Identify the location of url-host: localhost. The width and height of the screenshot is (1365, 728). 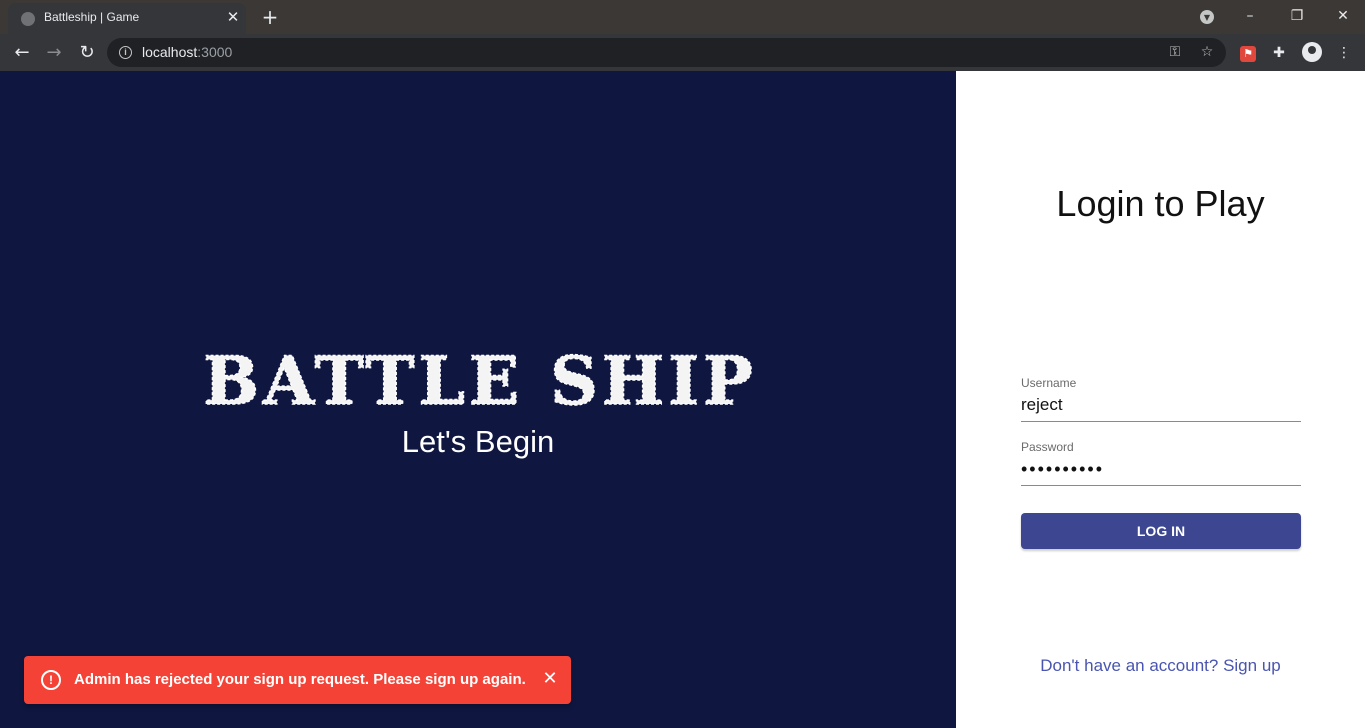
(170, 52).